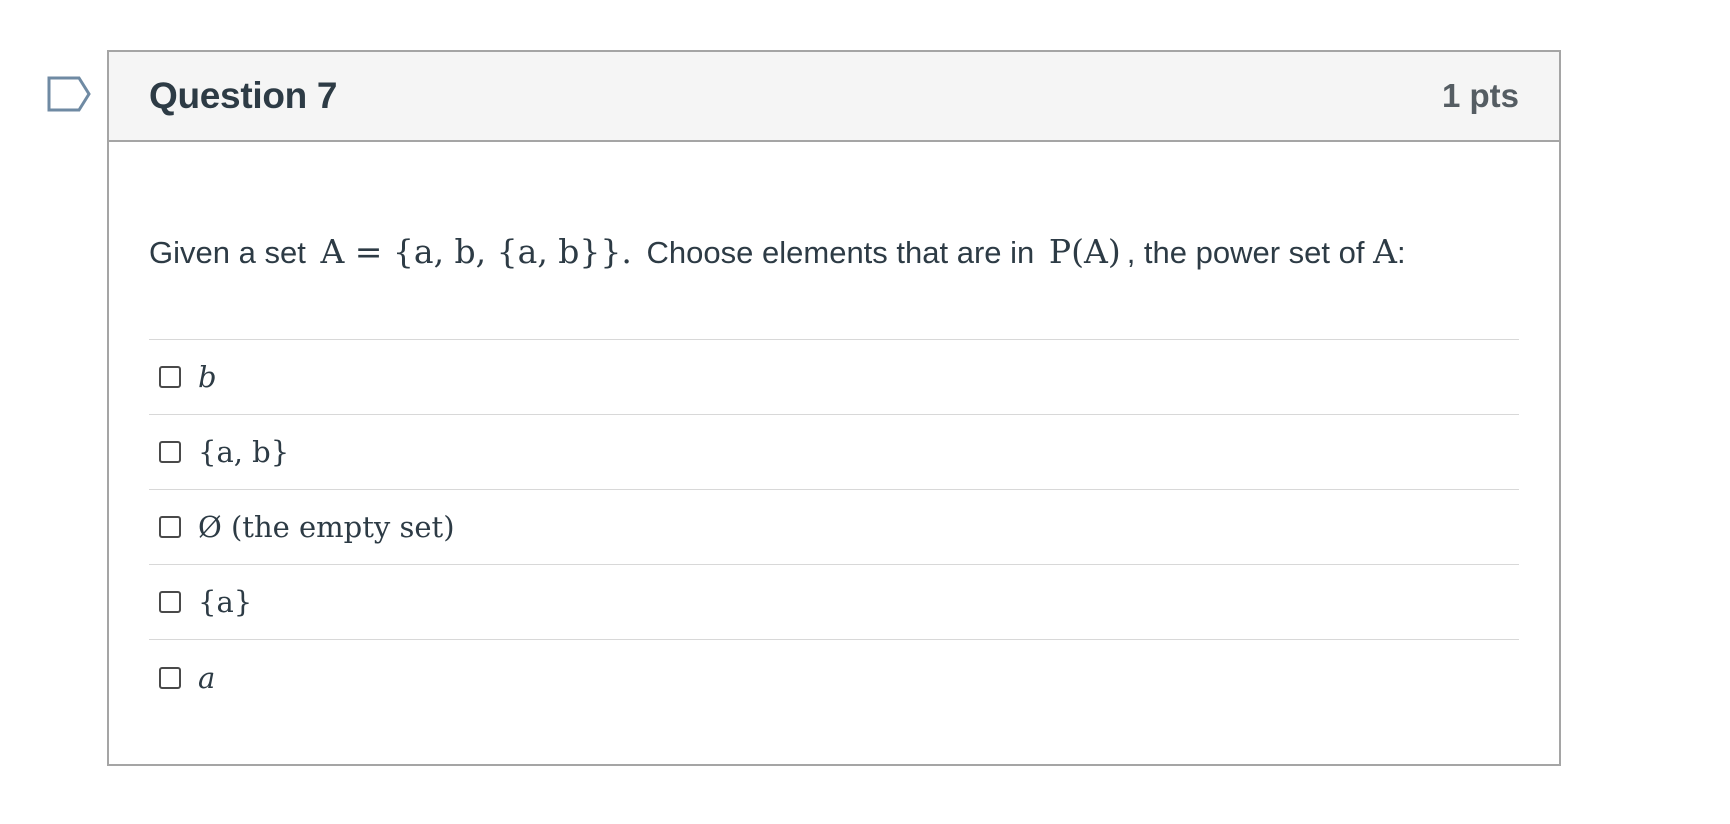 The width and height of the screenshot is (1730, 824). I want to click on power-set-expression: P(A), so click(1084, 251).